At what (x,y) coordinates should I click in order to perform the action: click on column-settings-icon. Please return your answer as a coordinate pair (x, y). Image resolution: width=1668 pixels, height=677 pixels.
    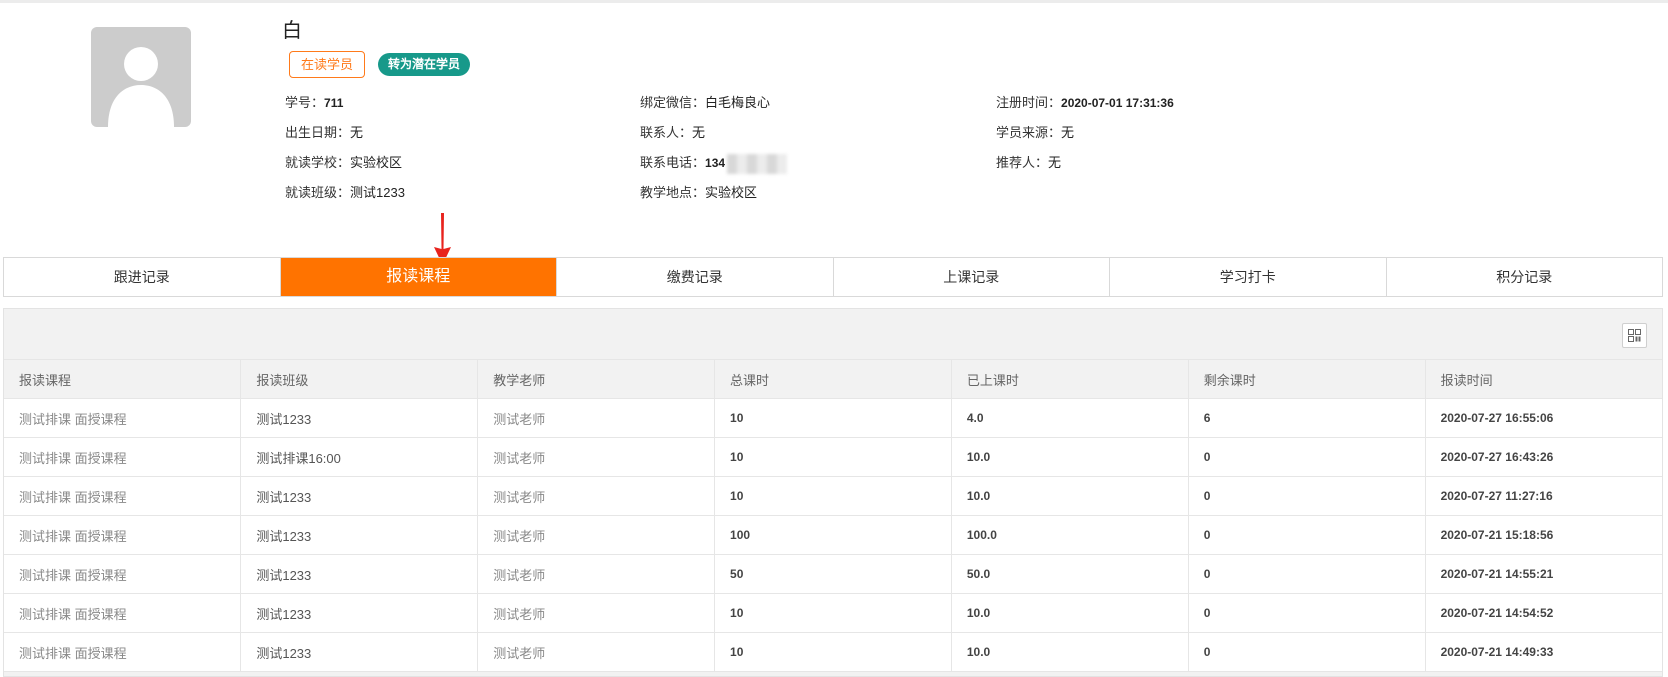
    Looking at the image, I should click on (1634, 335).